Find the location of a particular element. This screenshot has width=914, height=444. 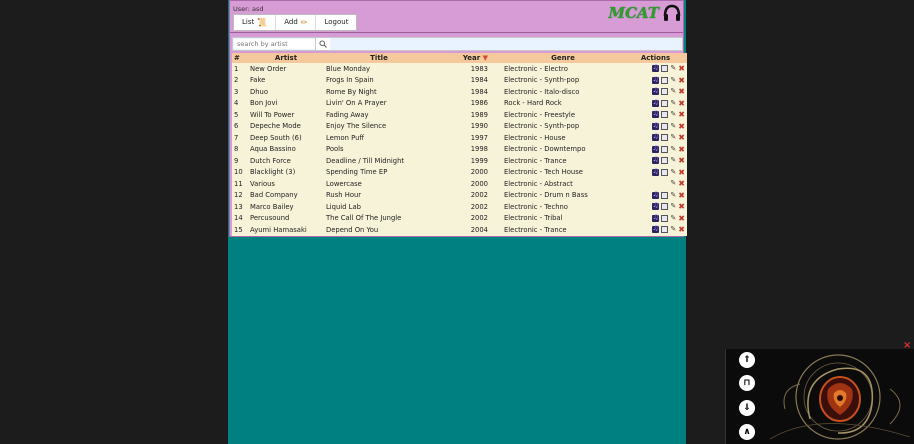

col-genre: Genre is located at coordinates (560, 58).